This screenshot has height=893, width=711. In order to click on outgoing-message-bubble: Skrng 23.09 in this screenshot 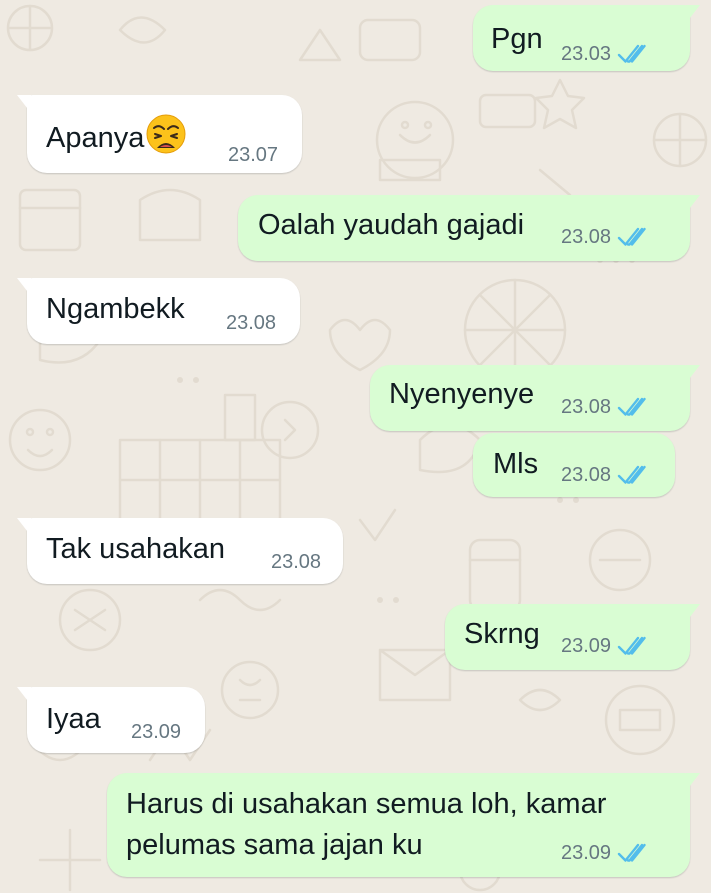, I will do `click(572, 637)`.